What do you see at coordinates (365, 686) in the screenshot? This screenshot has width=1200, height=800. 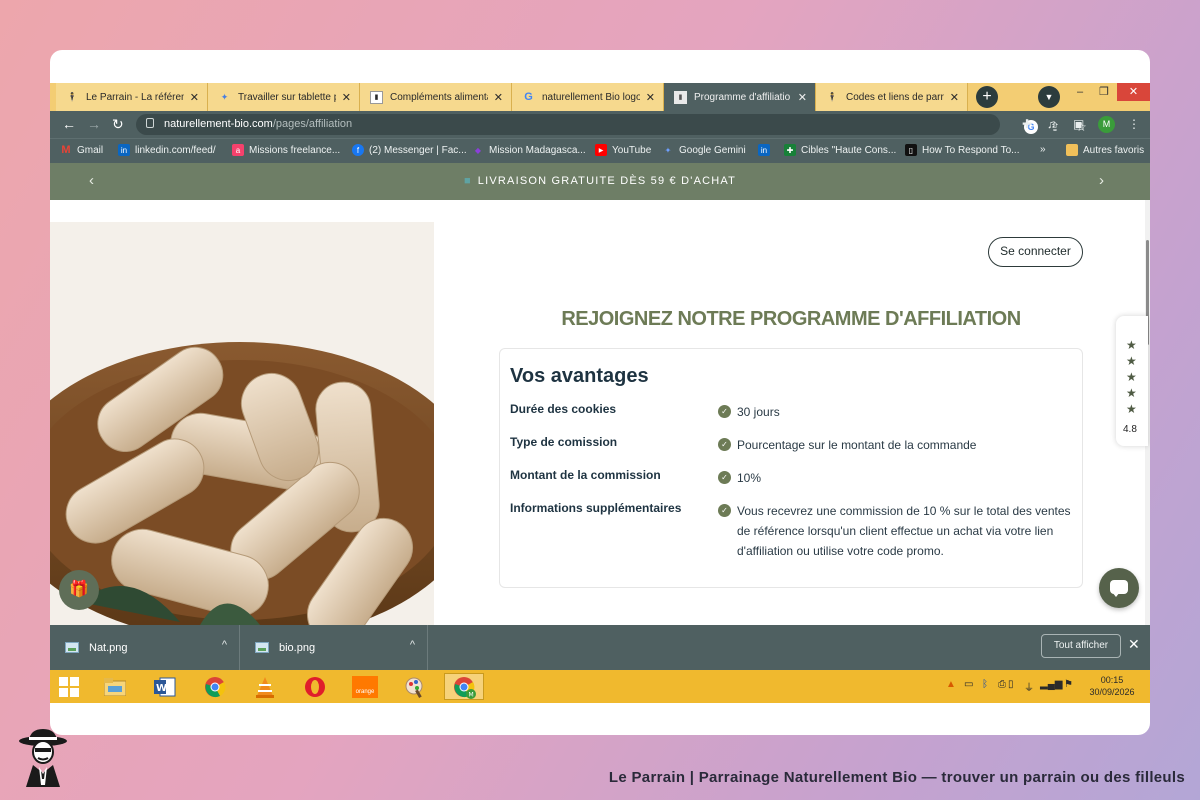 I see `orange-app-icon: orange` at bounding box center [365, 686].